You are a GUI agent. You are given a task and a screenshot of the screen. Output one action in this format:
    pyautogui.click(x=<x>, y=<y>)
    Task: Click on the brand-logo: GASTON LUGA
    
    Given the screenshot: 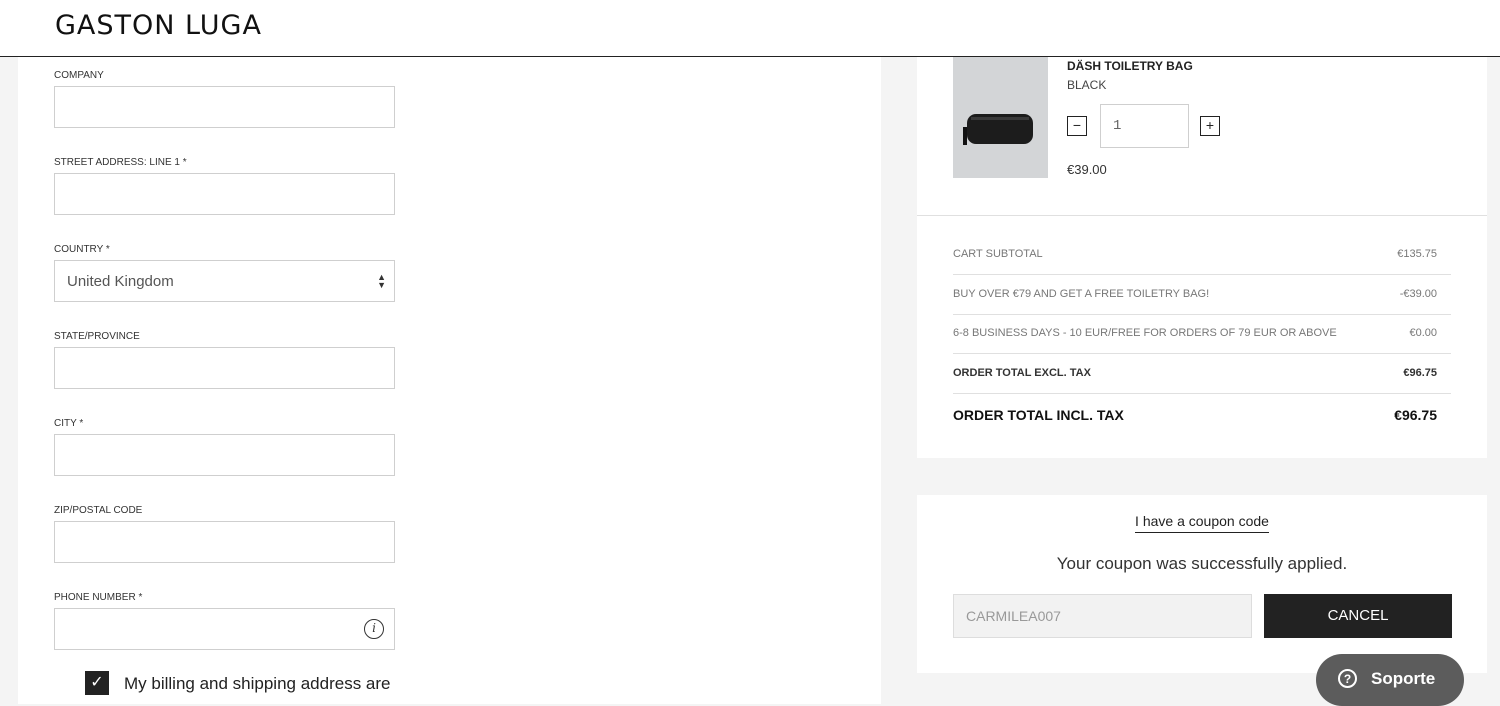 What is the action you would take?
    pyautogui.click(x=158, y=25)
    